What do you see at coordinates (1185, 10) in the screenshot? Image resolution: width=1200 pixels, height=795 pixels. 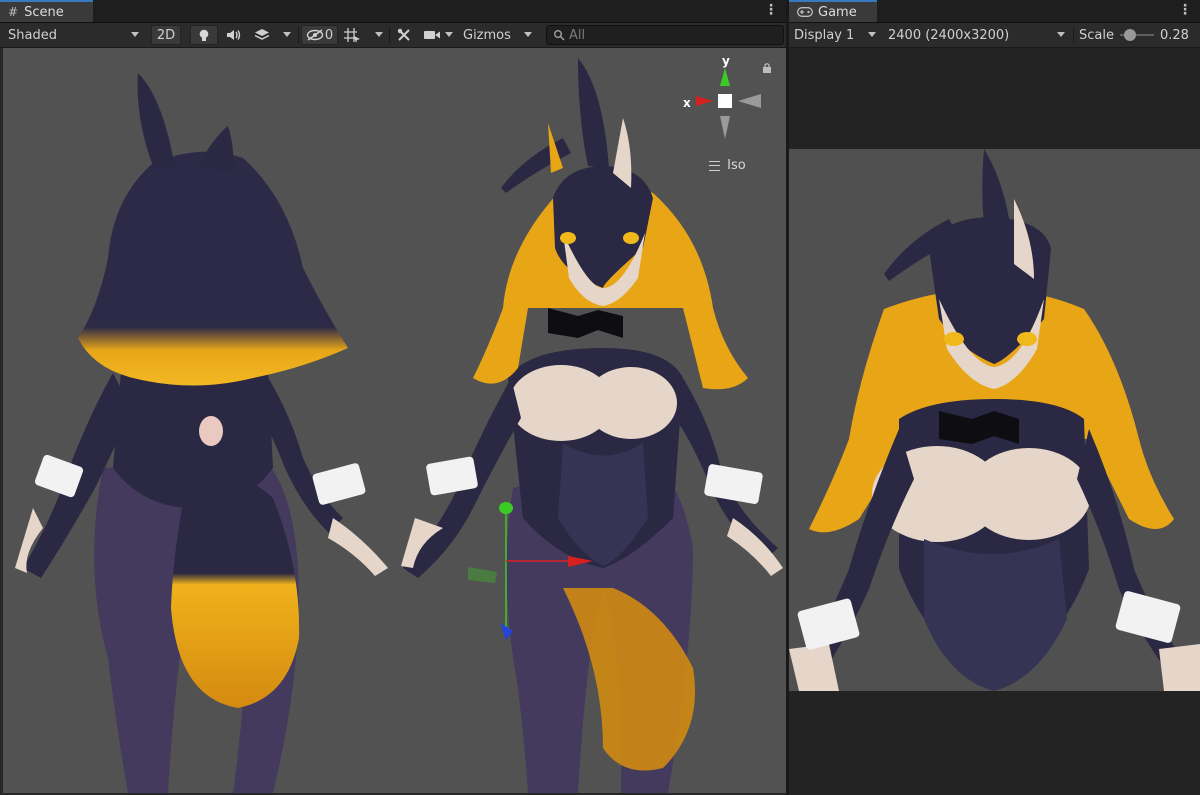 I see `game-menu-icon: ⋮` at bounding box center [1185, 10].